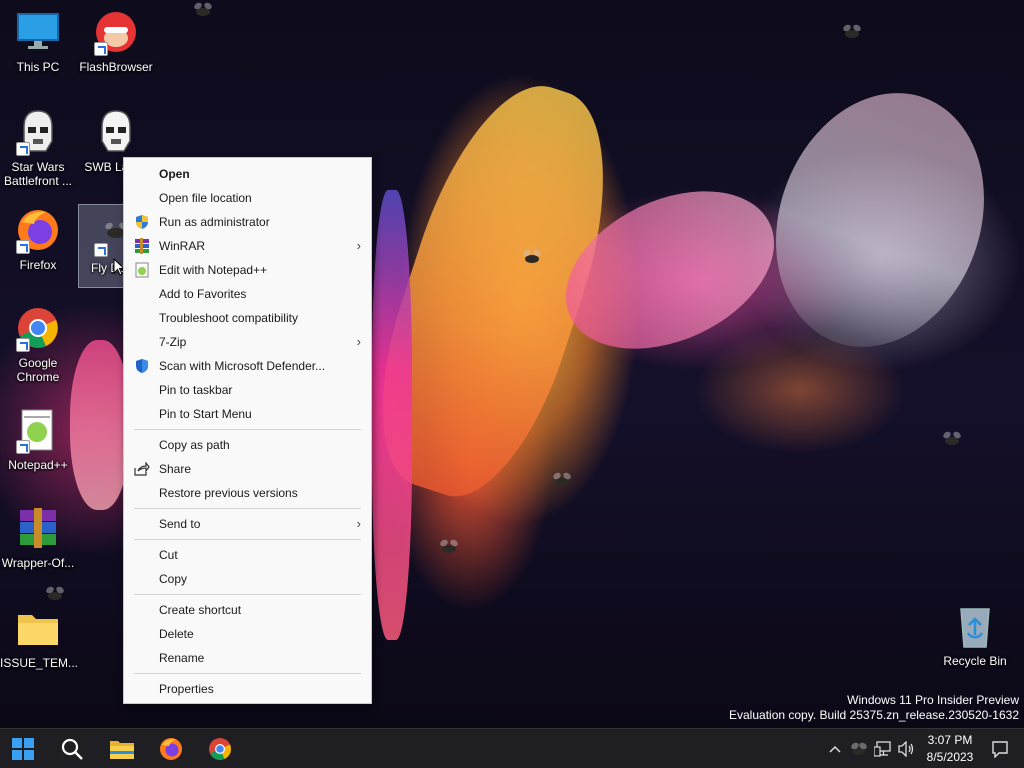  What do you see at coordinates (950, 740) in the screenshot?
I see `clock-time: 3:07 PM` at bounding box center [950, 740].